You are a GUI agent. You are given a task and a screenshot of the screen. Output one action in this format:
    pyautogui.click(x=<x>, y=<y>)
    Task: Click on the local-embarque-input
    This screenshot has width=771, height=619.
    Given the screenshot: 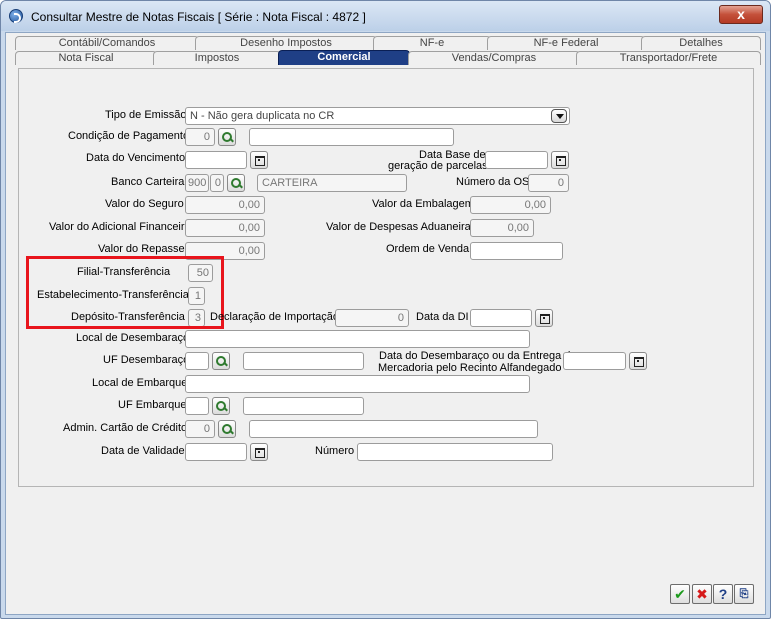 What is the action you would take?
    pyautogui.click(x=357, y=384)
    